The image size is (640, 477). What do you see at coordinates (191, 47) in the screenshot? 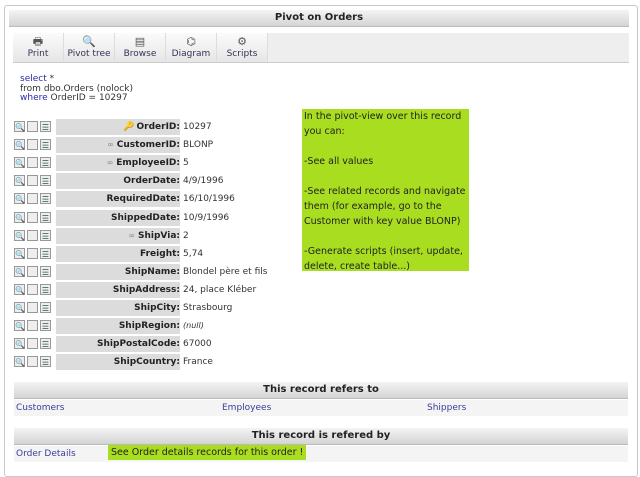
I see `toolbar-diagram-button: ⌬ Diagram` at bounding box center [191, 47].